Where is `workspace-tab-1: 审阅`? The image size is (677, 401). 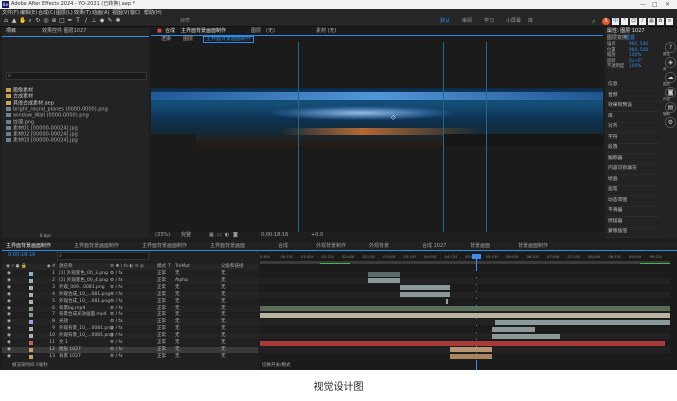 workspace-tab-1: 审阅 is located at coordinates (467, 21).